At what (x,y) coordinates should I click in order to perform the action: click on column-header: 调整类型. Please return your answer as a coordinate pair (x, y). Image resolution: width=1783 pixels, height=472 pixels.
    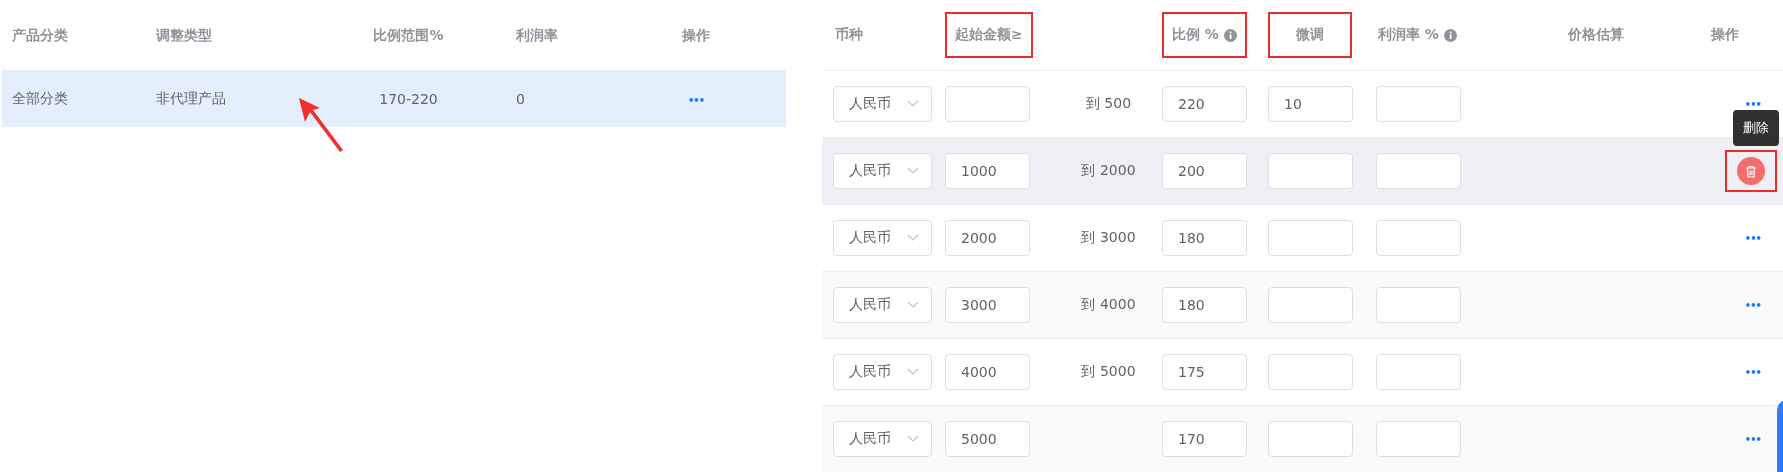
    Looking at the image, I should click on (184, 36).